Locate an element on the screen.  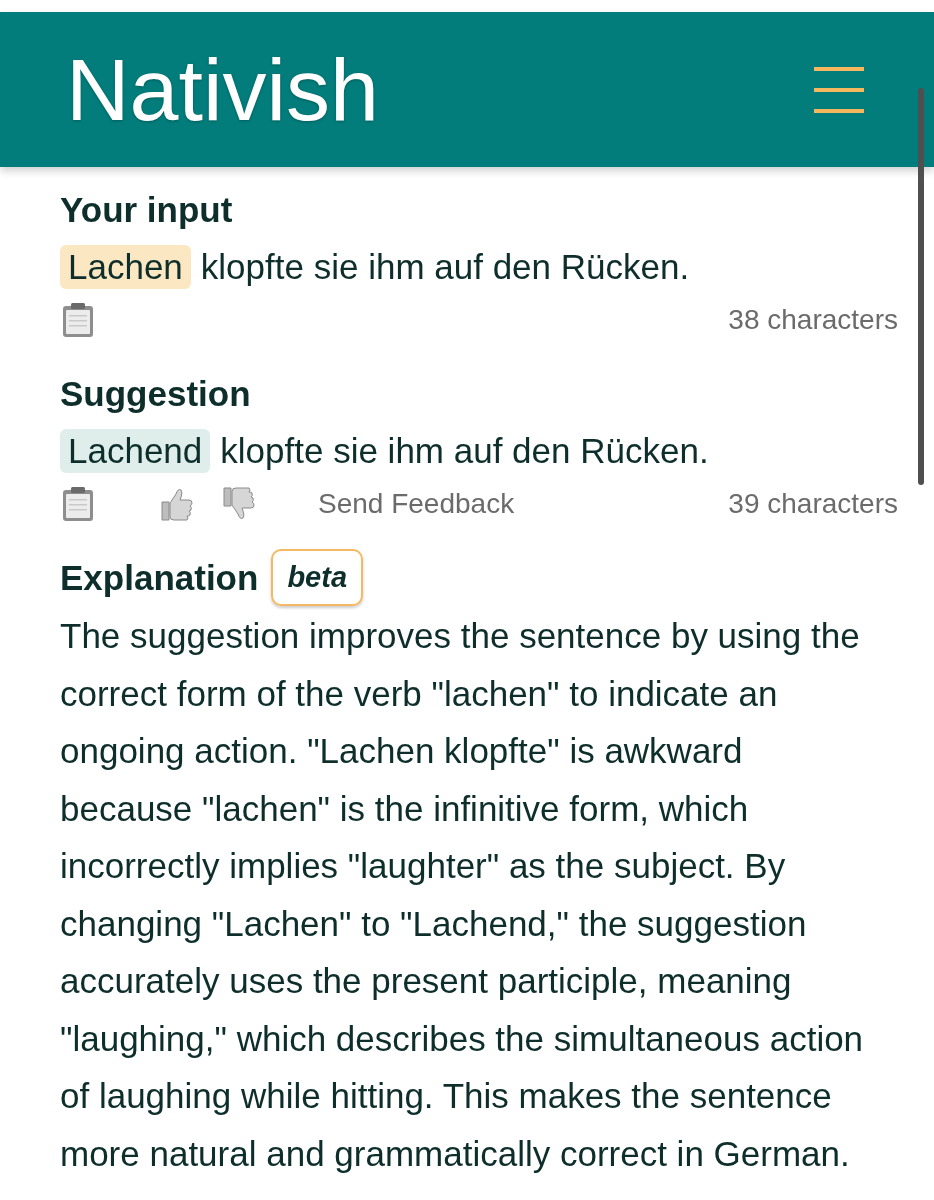
suggestion-heading: Suggestion is located at coordinates (155, 394).